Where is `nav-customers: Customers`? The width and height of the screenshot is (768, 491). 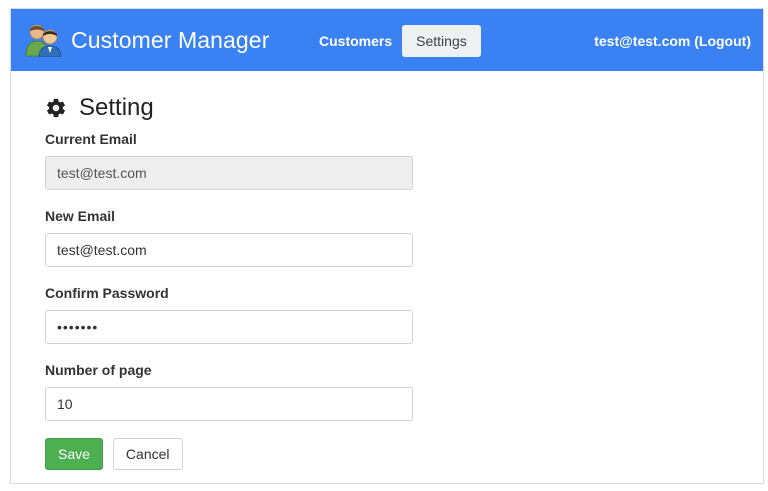
nav-customers: Customers is located at coordinates (355, 41).